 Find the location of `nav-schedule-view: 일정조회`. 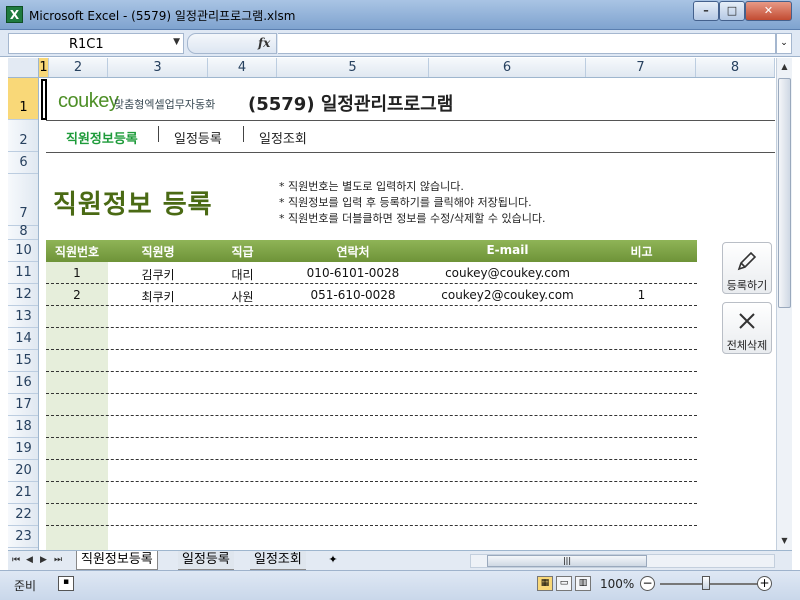

nav-schedule-view: 일정조회 is located at coordinates (283, 137).